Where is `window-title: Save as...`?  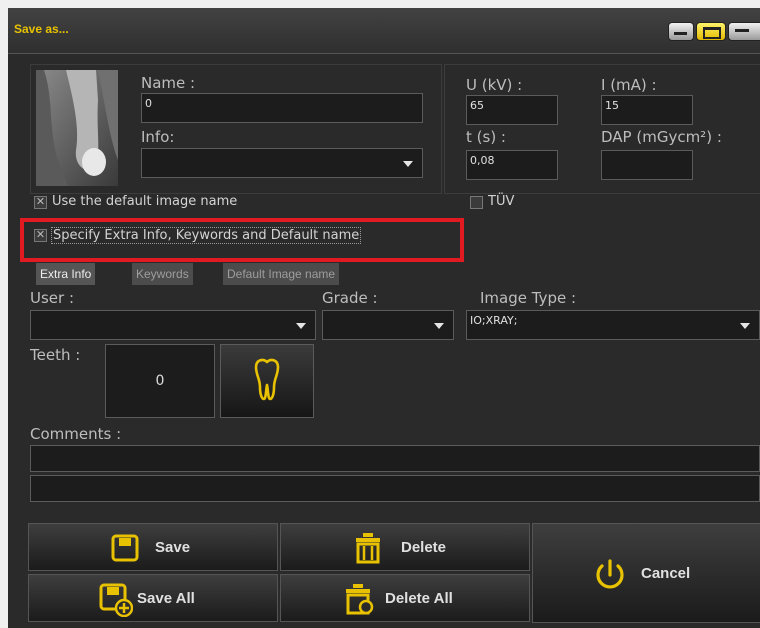 window-title: Save as... is located at coordinates (41, 29).